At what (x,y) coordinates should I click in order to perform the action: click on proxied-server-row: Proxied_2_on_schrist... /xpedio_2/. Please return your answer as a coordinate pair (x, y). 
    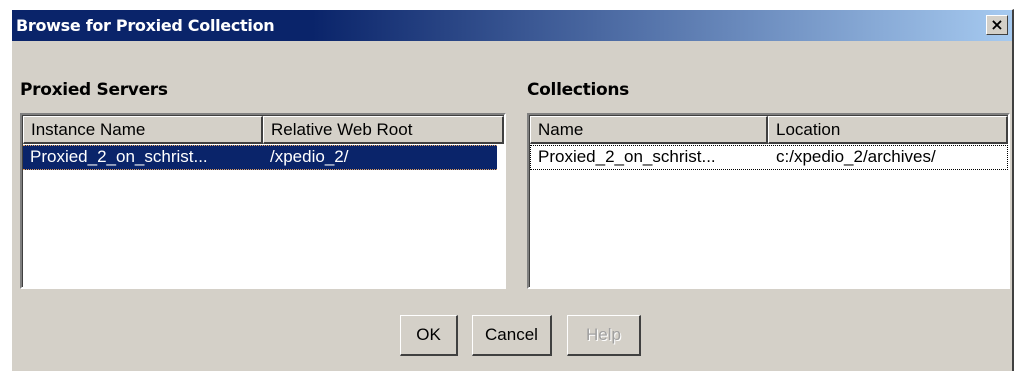
    Looking at the image, I should click on (260, 157).